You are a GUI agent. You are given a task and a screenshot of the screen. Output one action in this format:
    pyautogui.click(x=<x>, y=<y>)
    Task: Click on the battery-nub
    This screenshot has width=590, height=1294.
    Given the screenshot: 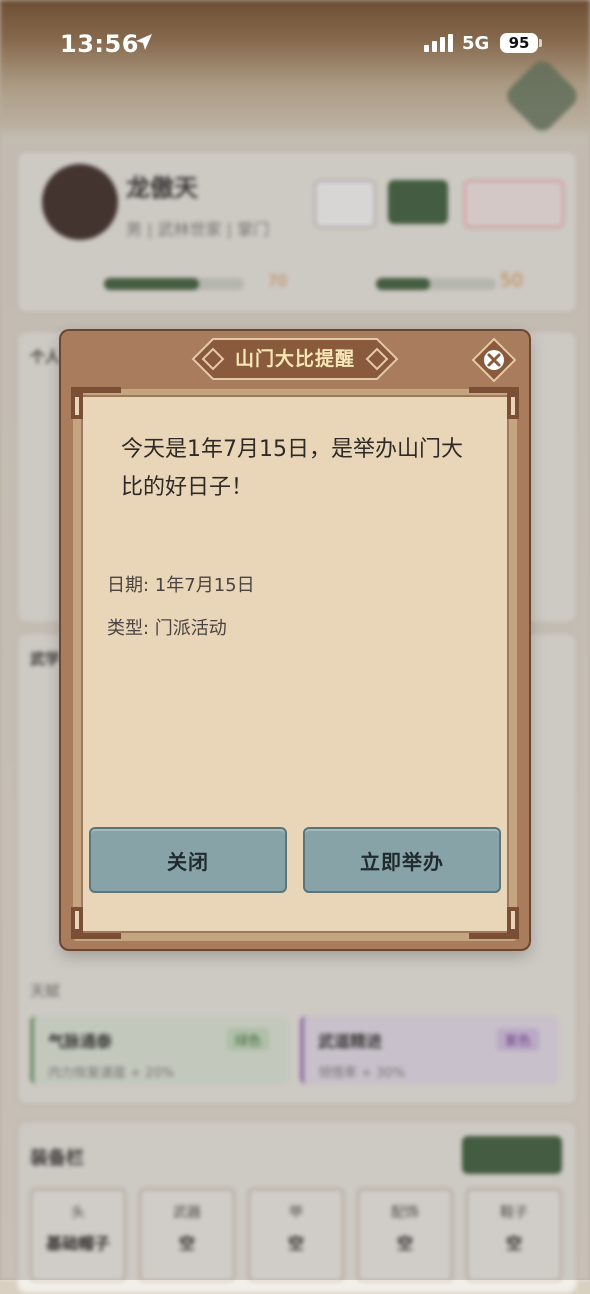 What is the action you would take?
    pyautogui.click(x=540, y=43)
    